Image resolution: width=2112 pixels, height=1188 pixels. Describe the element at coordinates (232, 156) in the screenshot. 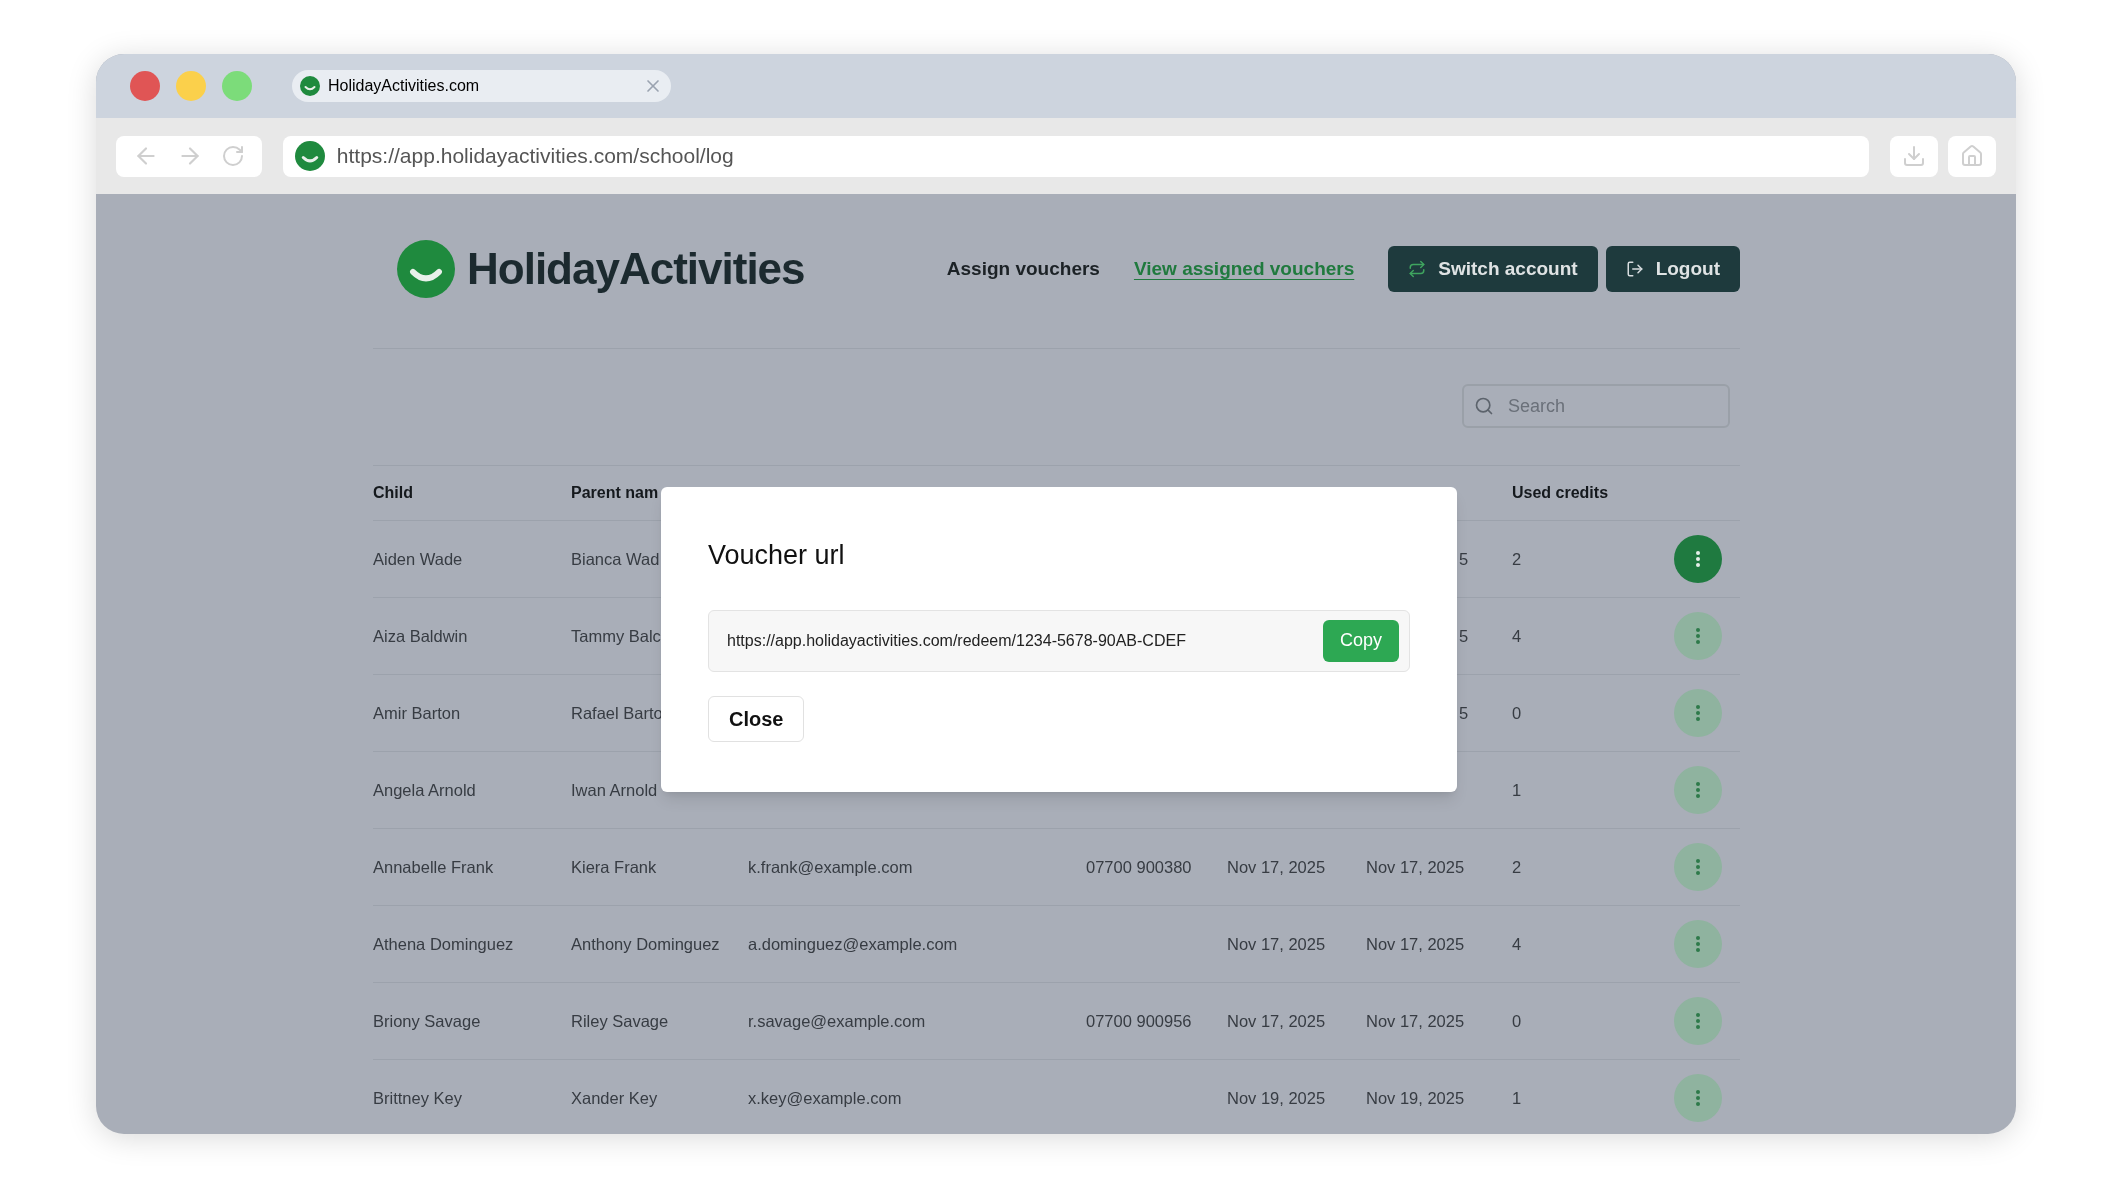

I see `reload-icon` at that location.